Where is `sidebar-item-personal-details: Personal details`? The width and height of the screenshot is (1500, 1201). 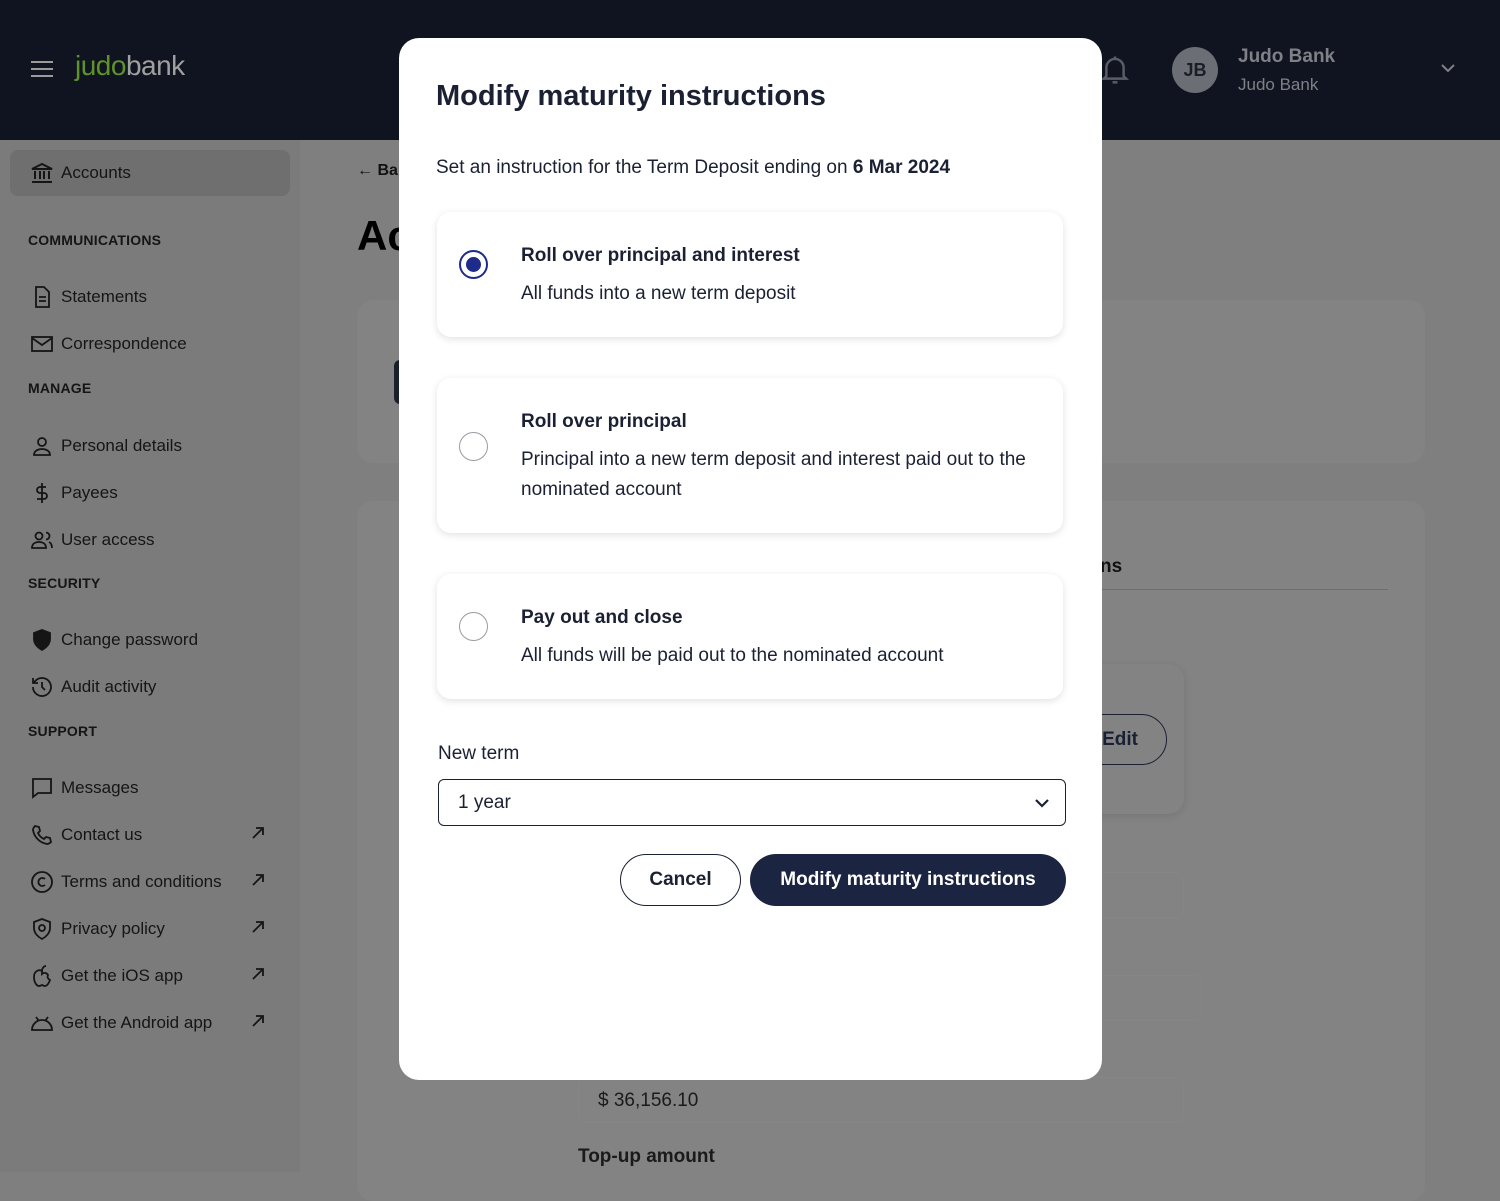 sidebar-item-personal-details: Personal details is located at coordinates (150, 446).